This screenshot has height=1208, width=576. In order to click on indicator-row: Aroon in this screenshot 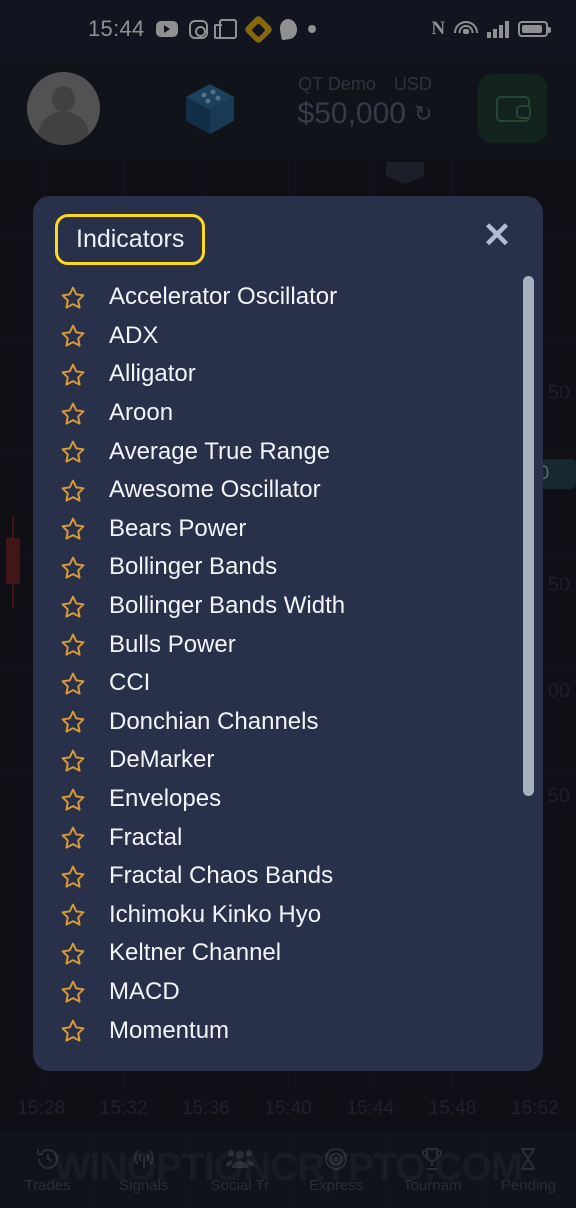, I will do `click(288, 413)`.